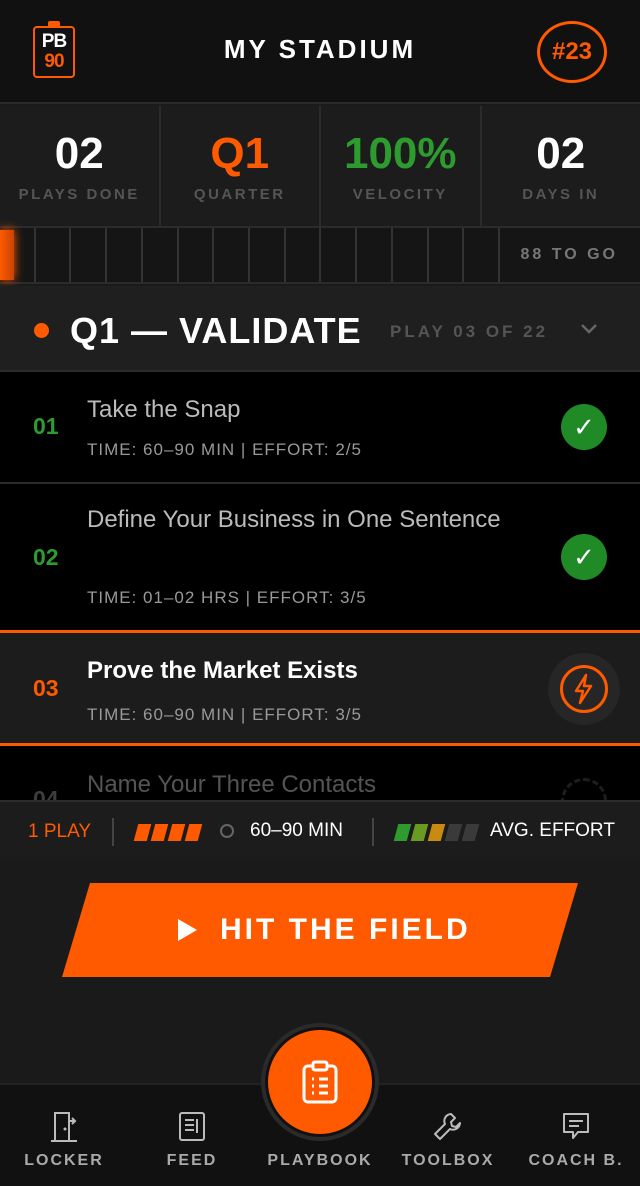 The height and width of the screenshot is (1186, 640). Describe the element at coordinates (400, 194) in the screenshot. I see `stat-label: VELOCITY` at that location.